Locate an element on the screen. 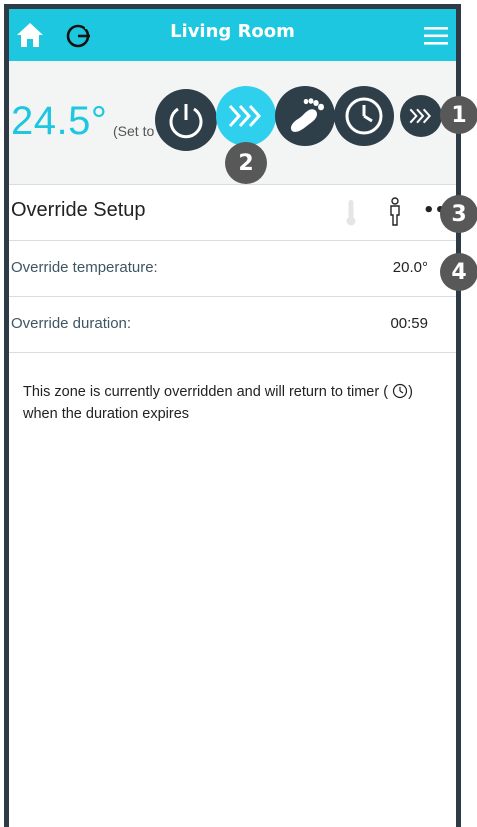  mode-off-button is located at coordinates (186, 120).